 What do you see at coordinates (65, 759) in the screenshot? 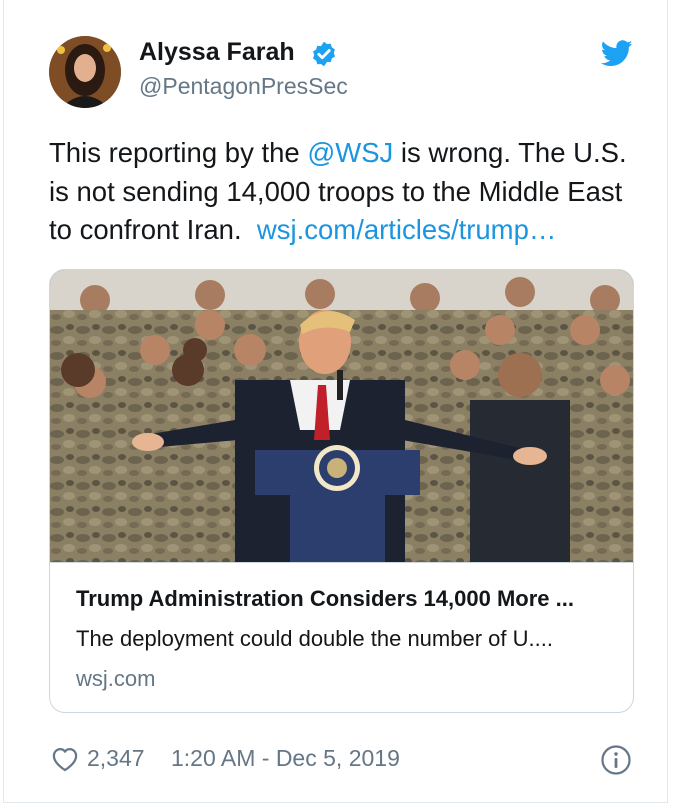
I see `heart-icon` at bounding box center [65, 759].